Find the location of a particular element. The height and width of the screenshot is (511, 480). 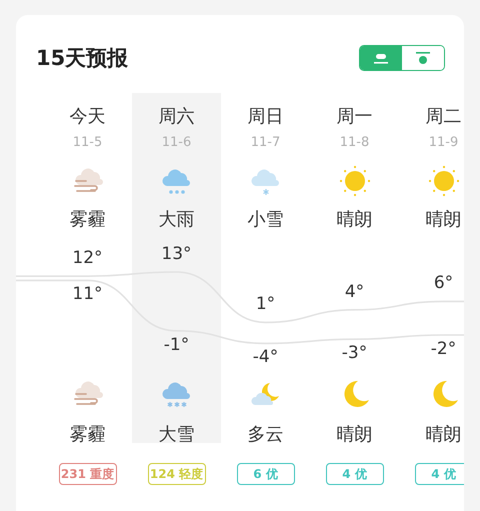

air-quality-badge: 231 重度 is located at coordinates (87, 474).